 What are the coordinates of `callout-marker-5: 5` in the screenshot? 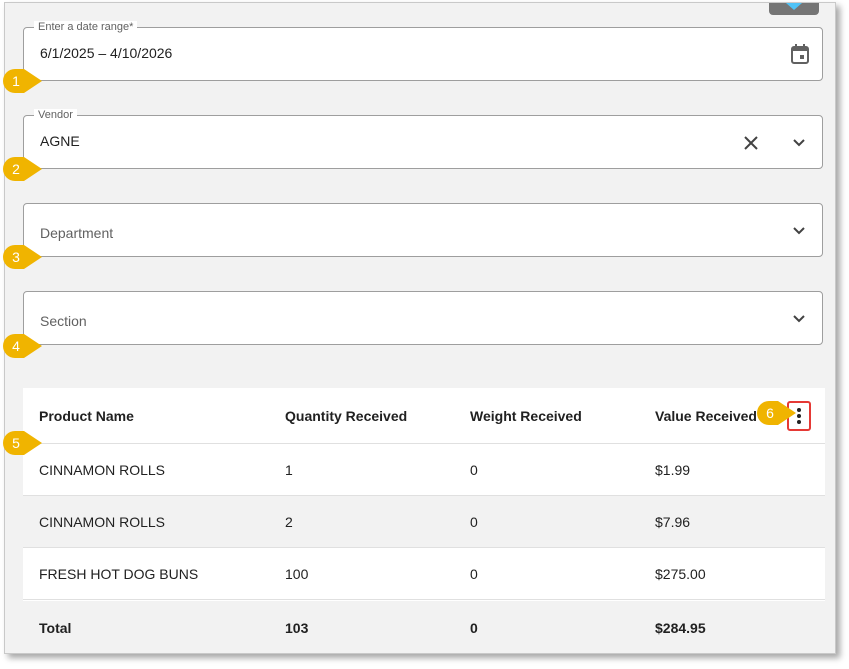 It's located at (22, 443).